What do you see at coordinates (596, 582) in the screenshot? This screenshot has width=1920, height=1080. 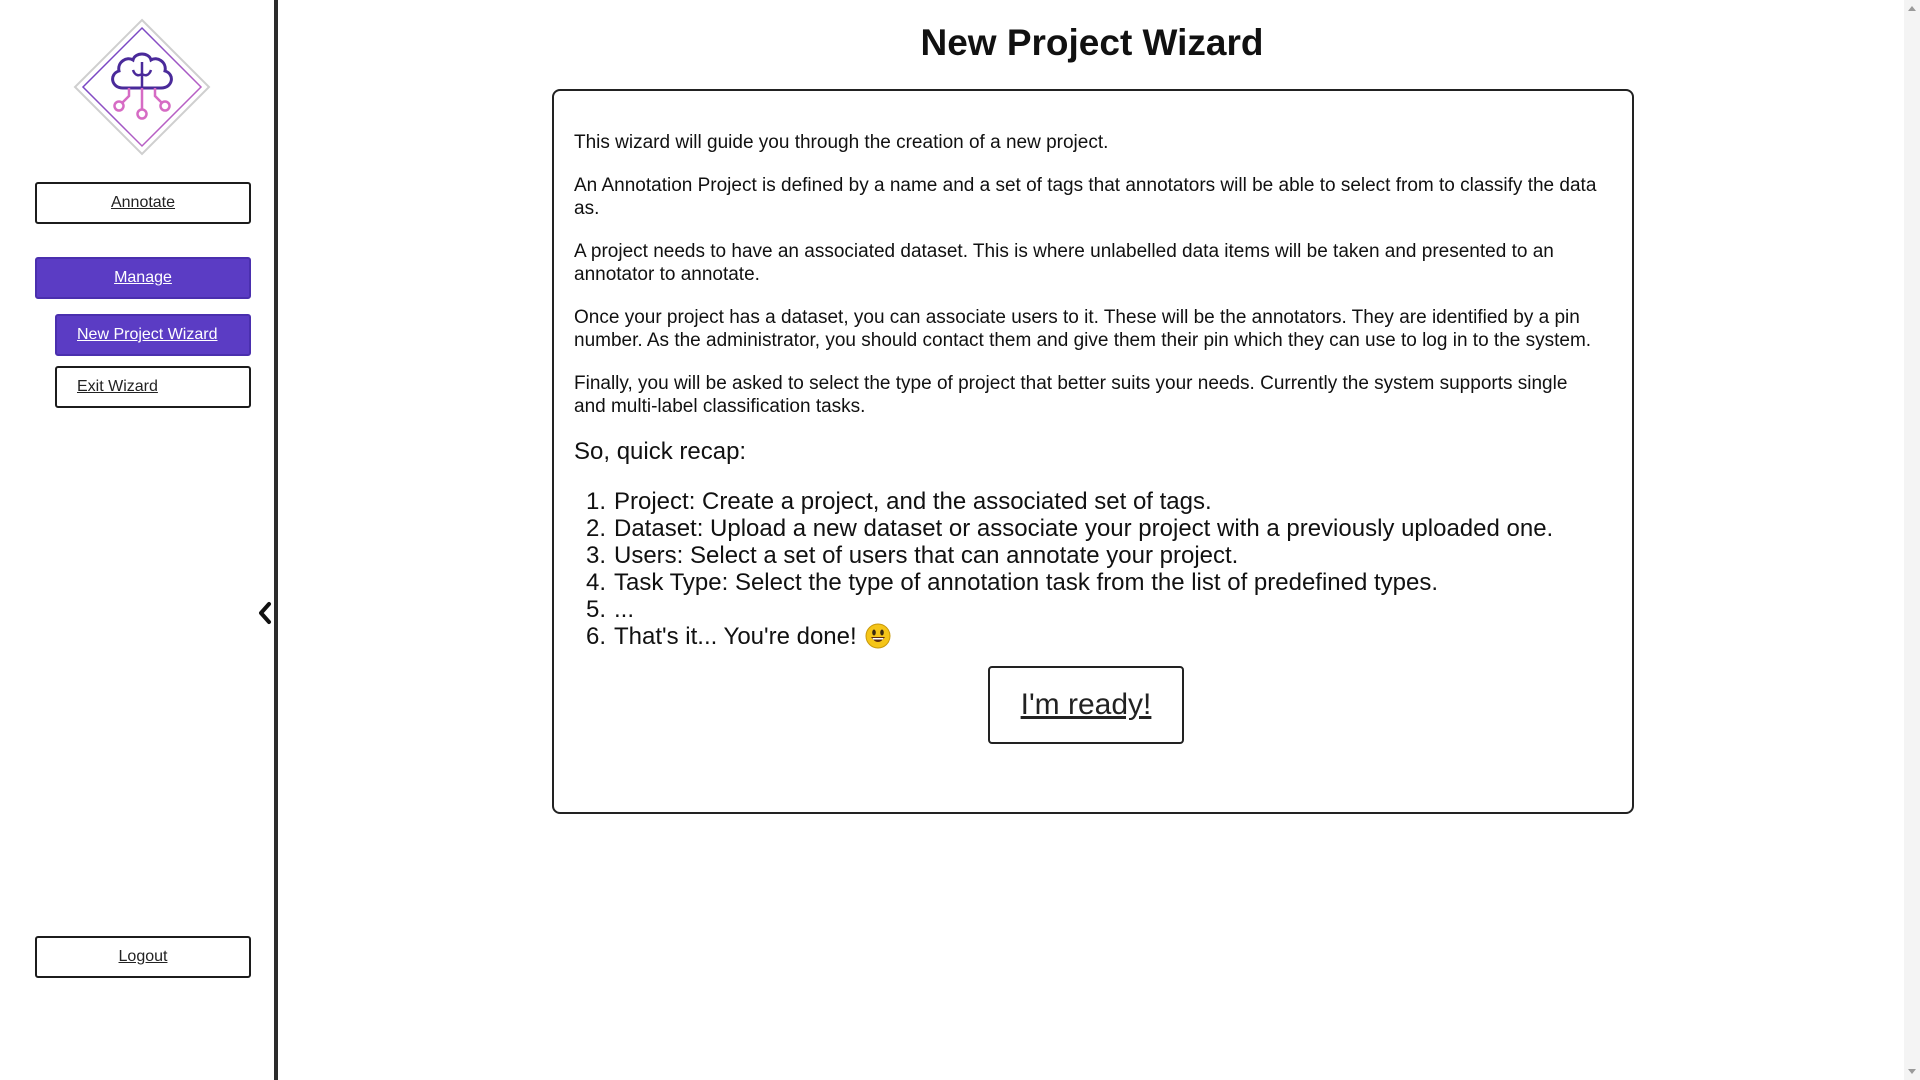 I see `list-item-number: 4.` at bounding box center [596, 582].